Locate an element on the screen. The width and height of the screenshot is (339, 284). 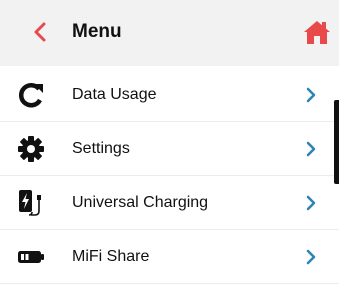
page-title: Menu is located at coordinates (97, 31).